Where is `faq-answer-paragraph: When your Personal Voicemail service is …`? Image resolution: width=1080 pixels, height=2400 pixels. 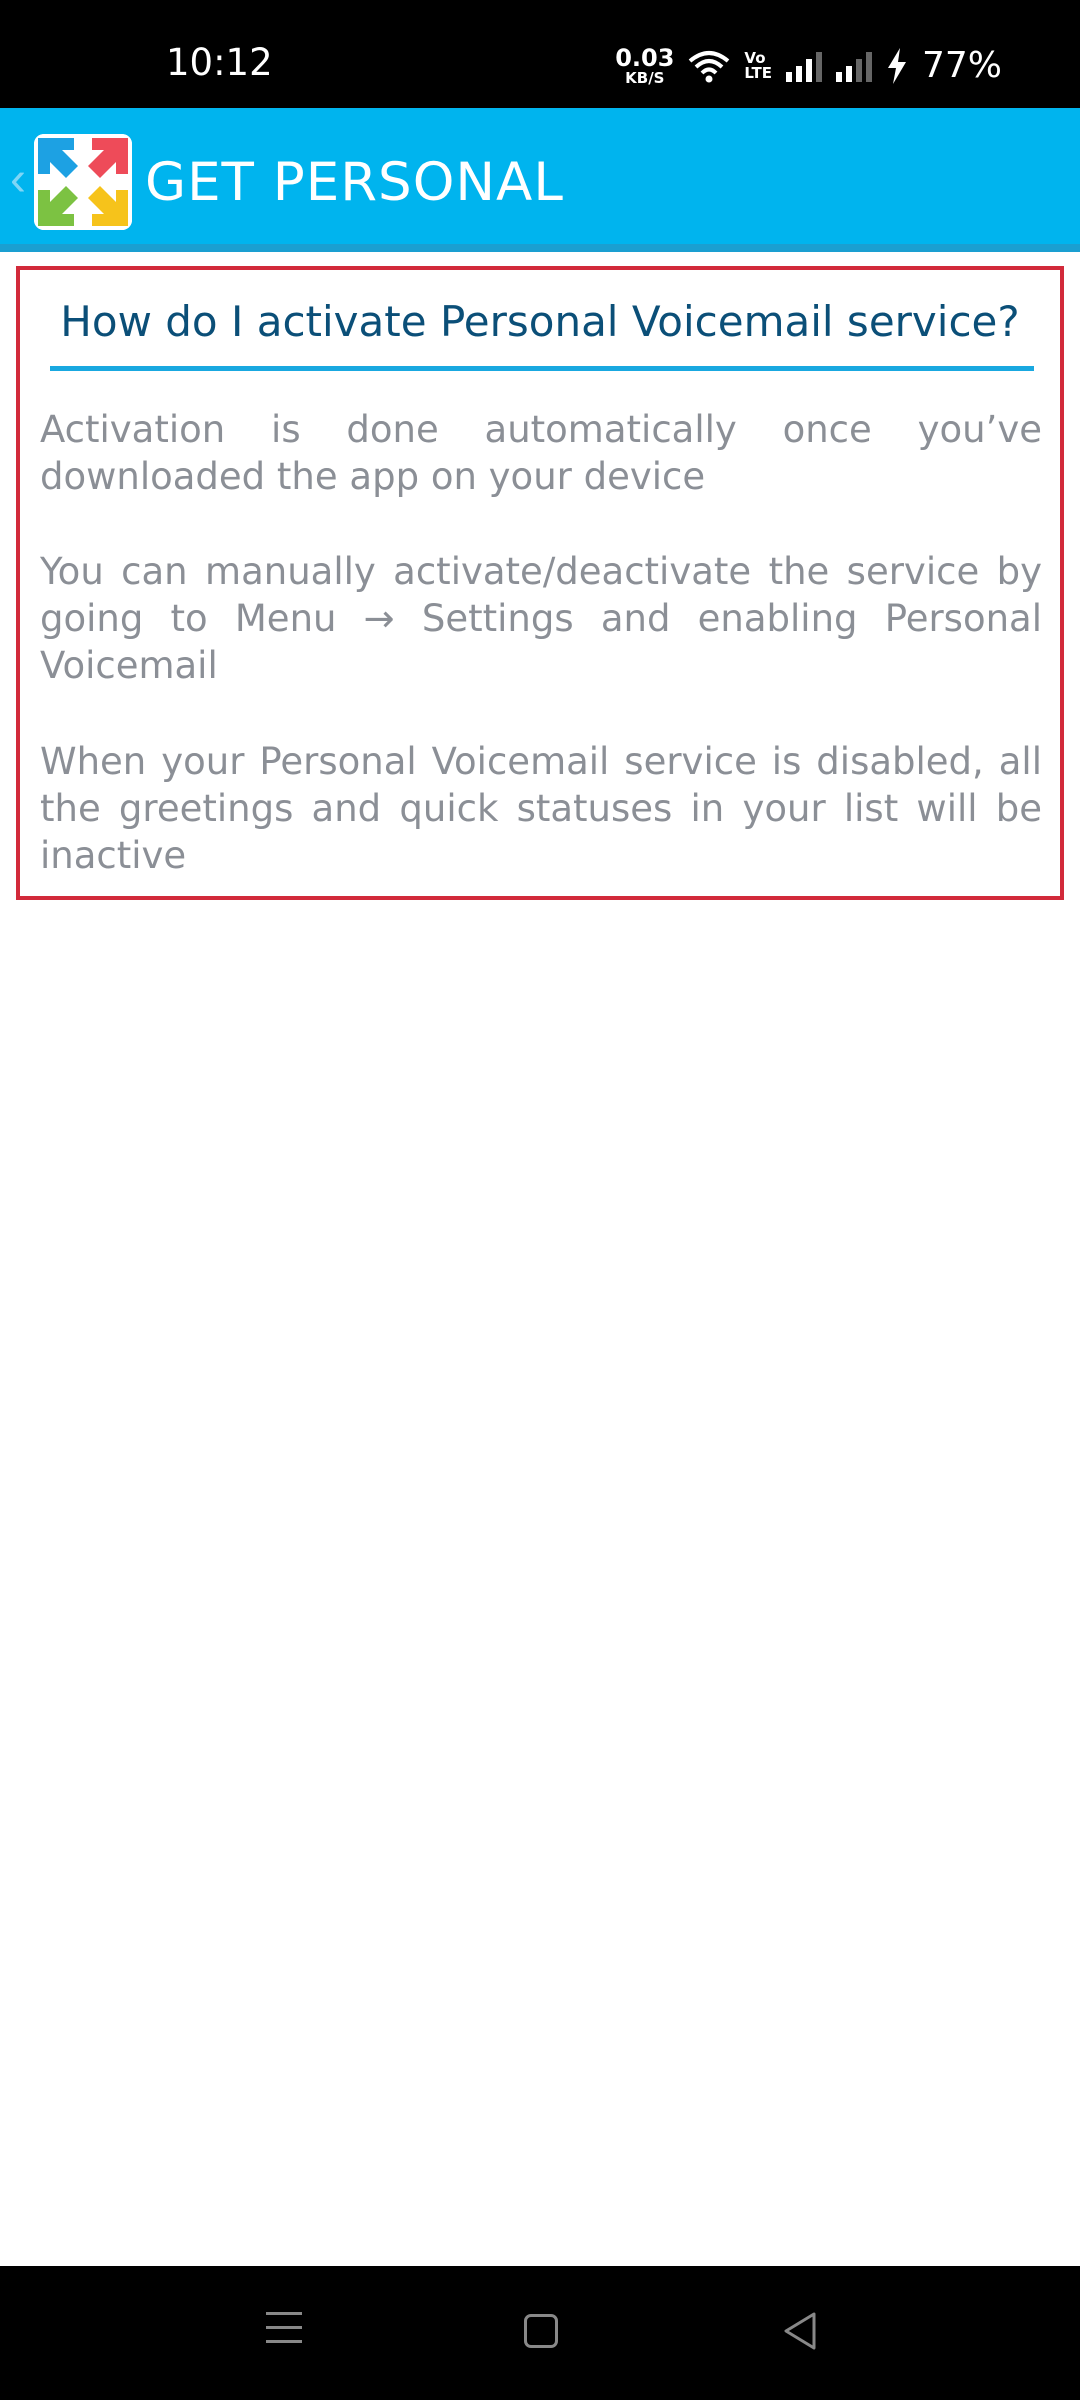 faq-answer-paragraph: When your Personal Voicemail service is … is located at coordinates (541, 808).